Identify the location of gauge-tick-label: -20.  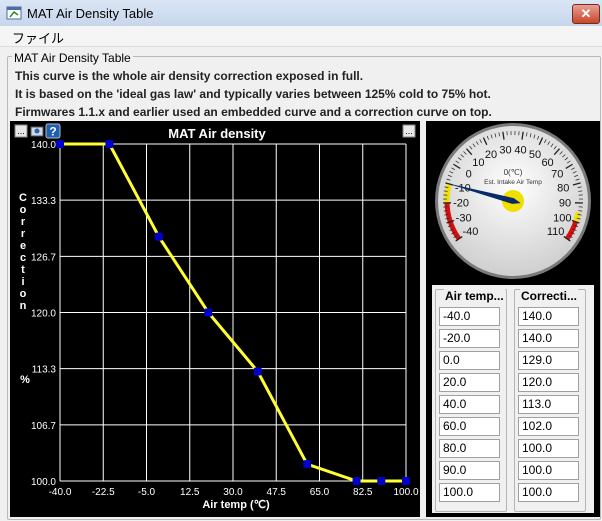
(461, 204).